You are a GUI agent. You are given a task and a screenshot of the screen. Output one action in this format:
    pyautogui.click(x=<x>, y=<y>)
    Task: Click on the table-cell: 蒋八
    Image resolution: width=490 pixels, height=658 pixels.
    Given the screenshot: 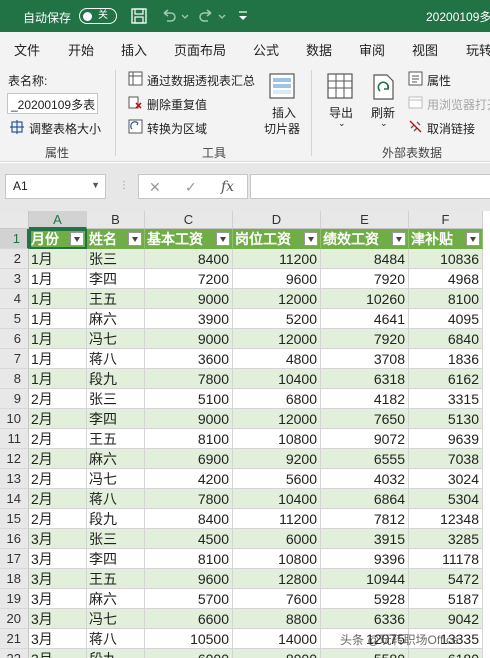 What is the action you would take?
    pyautogui.click(x=116, y=499)
    